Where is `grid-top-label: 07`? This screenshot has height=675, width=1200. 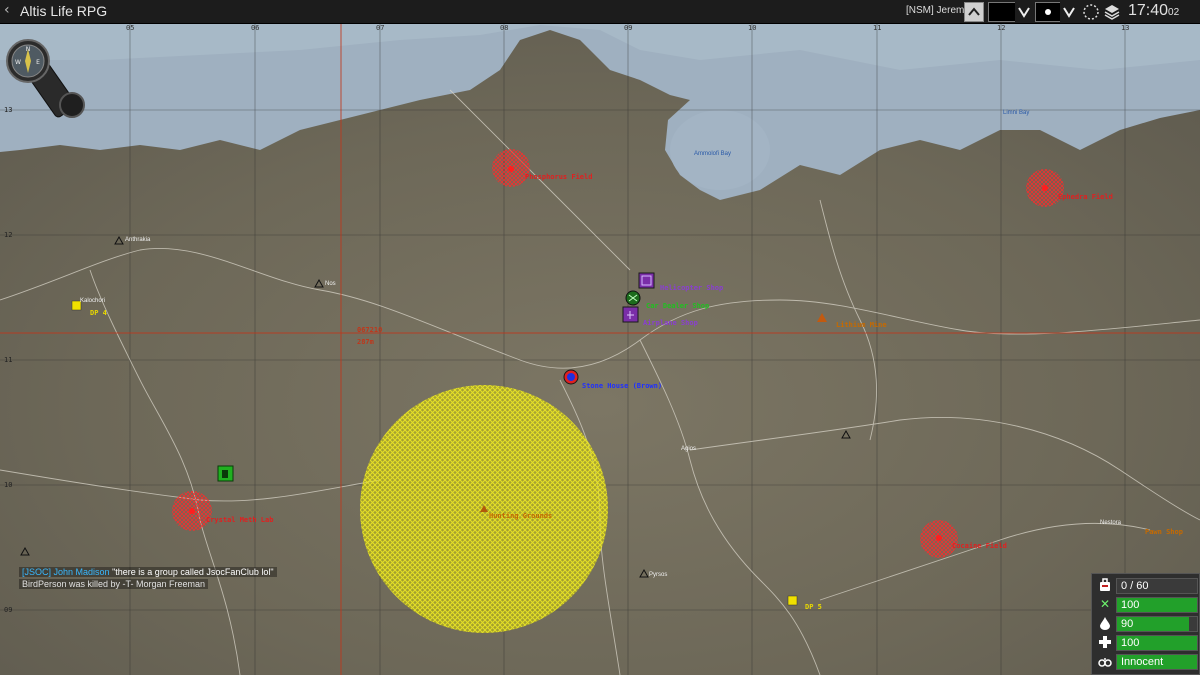 grid-top-label: 07 is located at coordinates (380, 28).